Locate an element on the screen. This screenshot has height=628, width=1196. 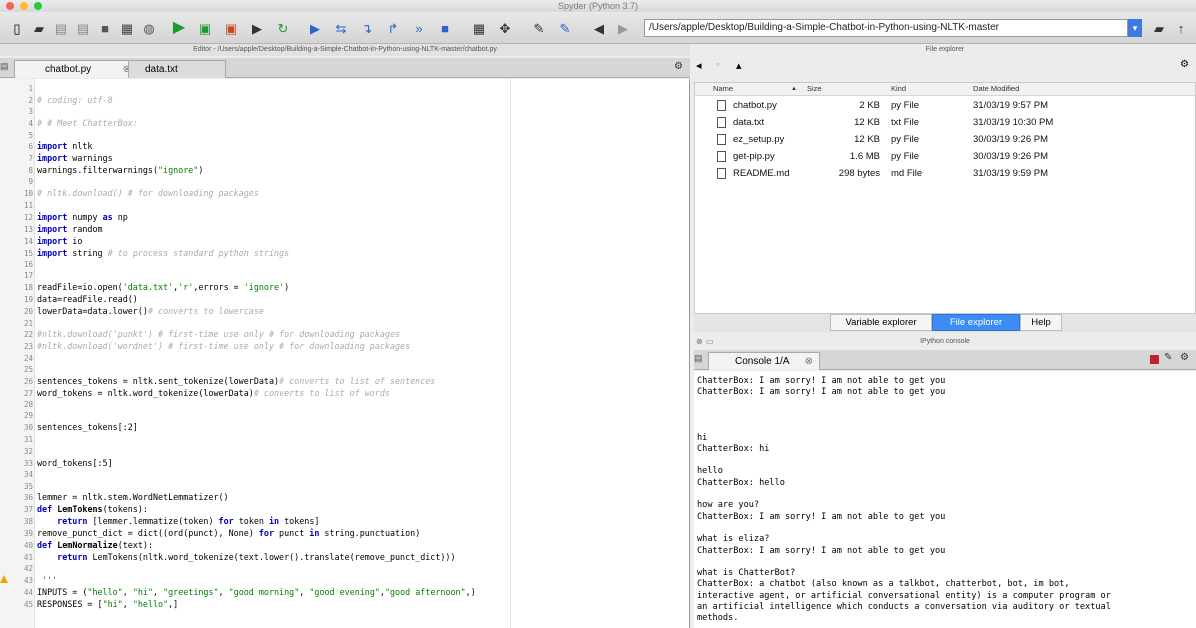
file-size: 12 KB is located at coordinates (867, 122).